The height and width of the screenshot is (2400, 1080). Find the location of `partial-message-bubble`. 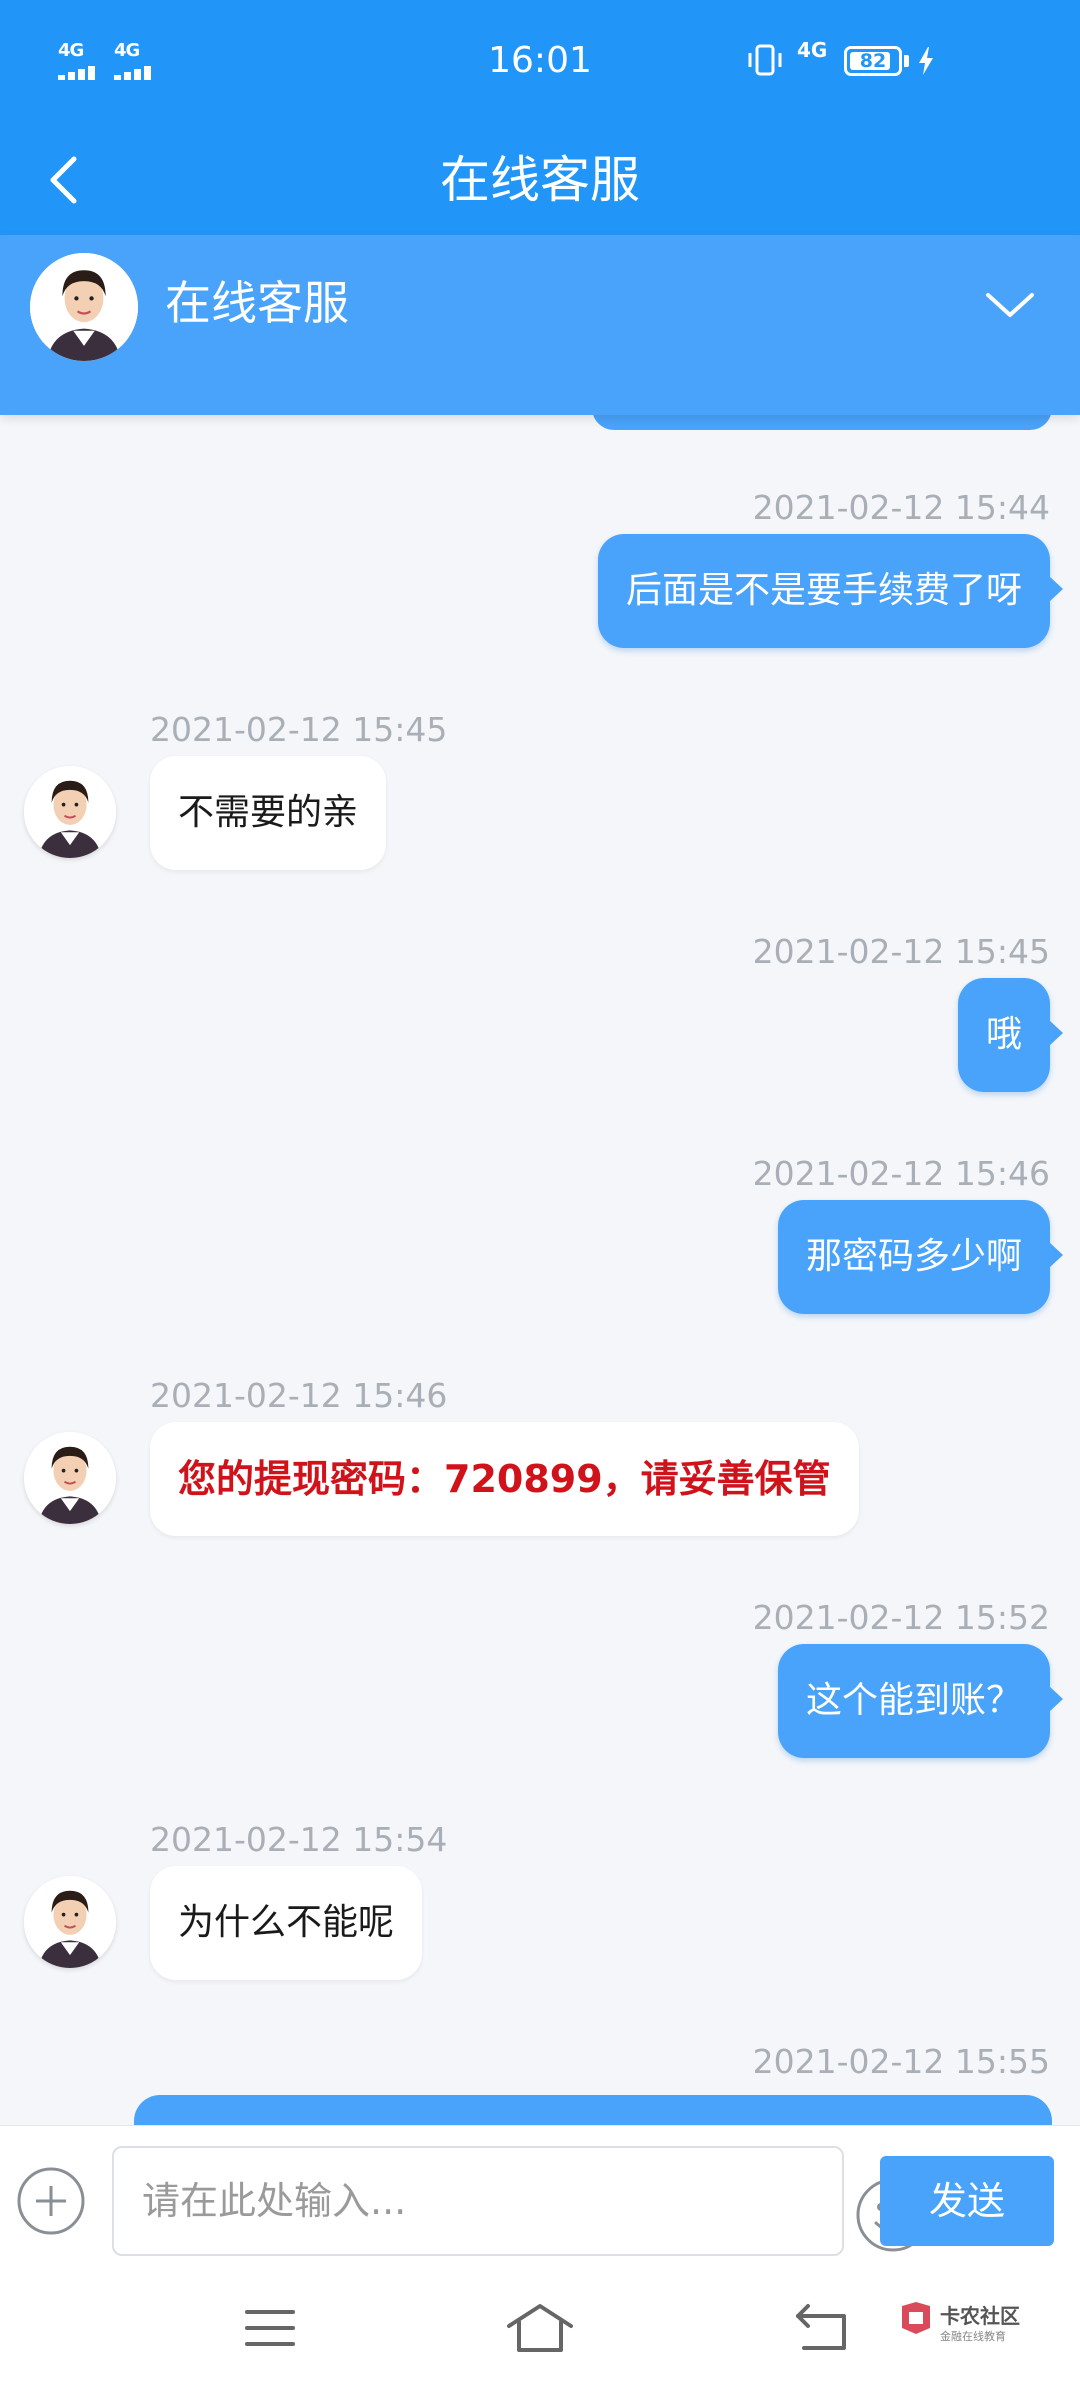

partial-message-bubble is located at coordinates (593, 2110).